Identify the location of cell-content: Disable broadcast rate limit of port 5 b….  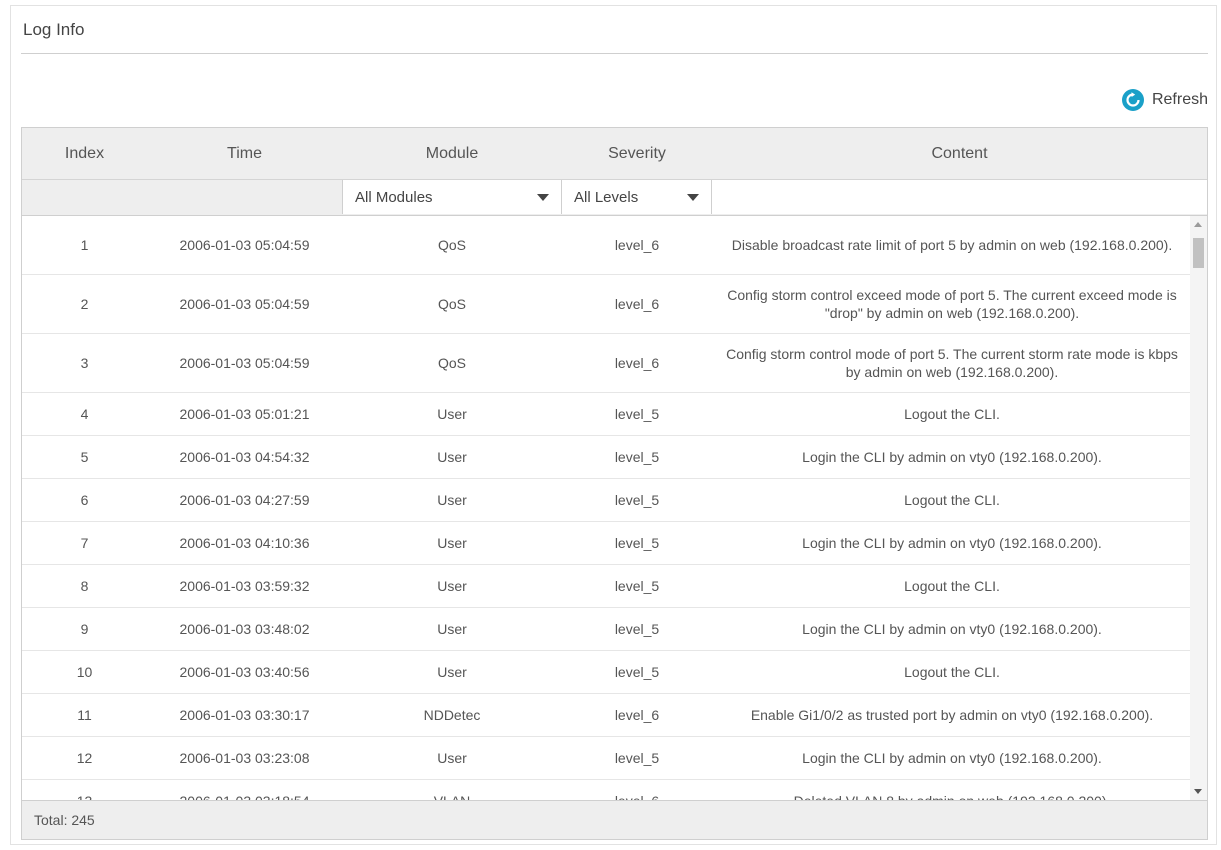
(952, 245).